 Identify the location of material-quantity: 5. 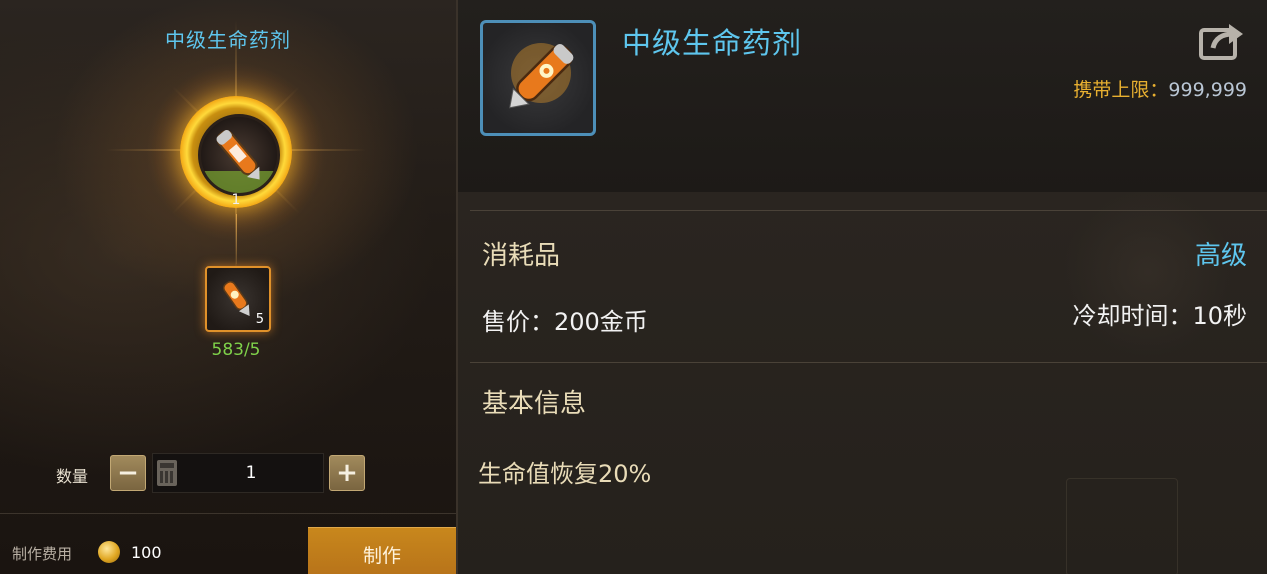
(259, 319).